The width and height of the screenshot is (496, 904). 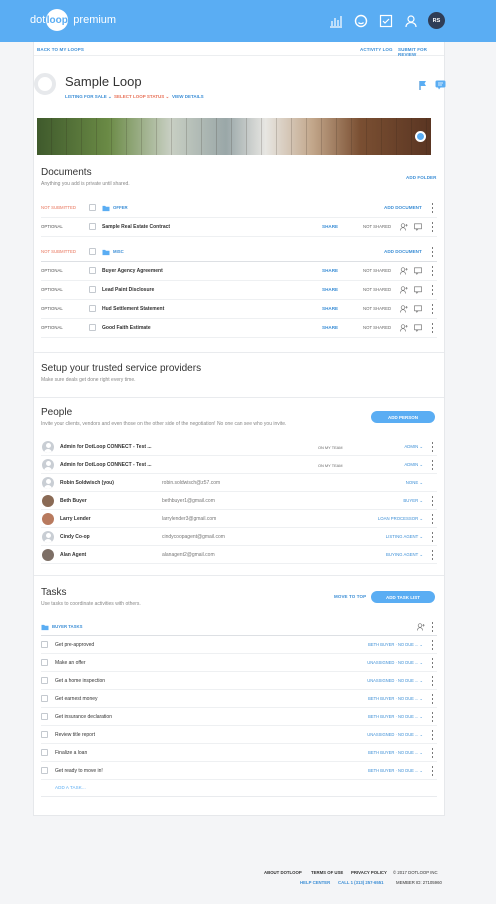 What do you see at coordinates (440, 85) in the screenshot?
I see `chat-icon` at bounding box center [440, 85].